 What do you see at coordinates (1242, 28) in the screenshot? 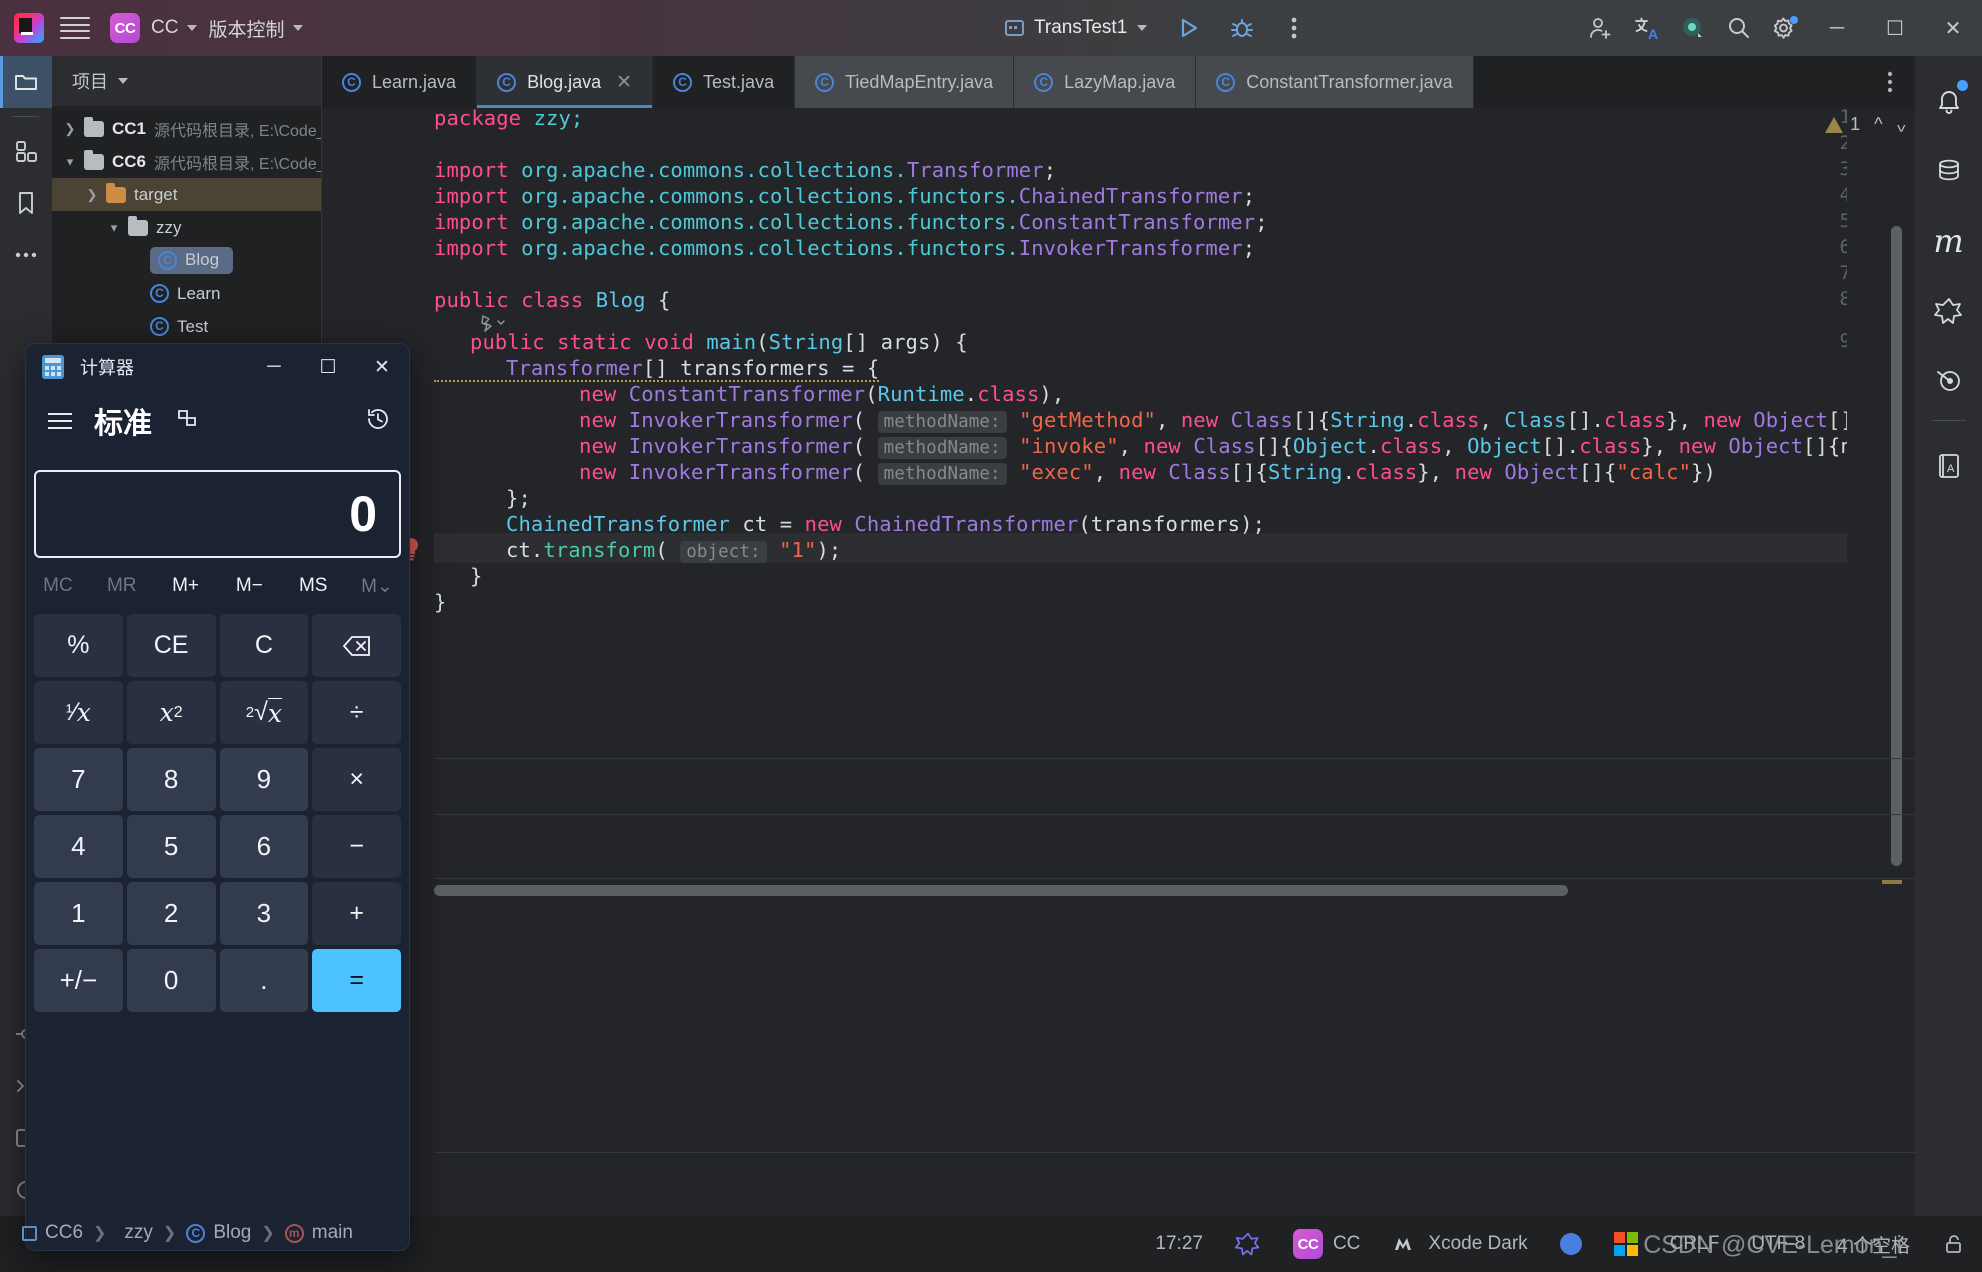
I see `debug-button` at bounding box center [1242, 28].